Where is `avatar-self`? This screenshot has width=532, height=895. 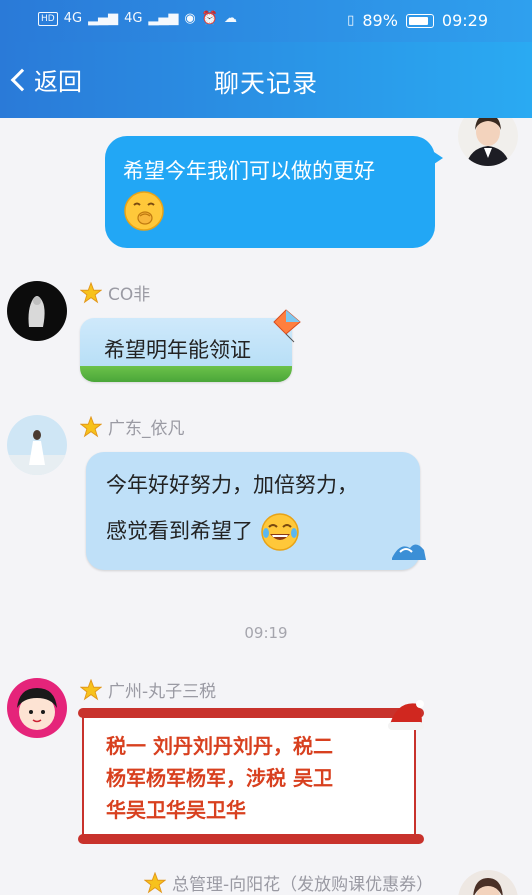 avatar-self is located at coordinates (488, 142).